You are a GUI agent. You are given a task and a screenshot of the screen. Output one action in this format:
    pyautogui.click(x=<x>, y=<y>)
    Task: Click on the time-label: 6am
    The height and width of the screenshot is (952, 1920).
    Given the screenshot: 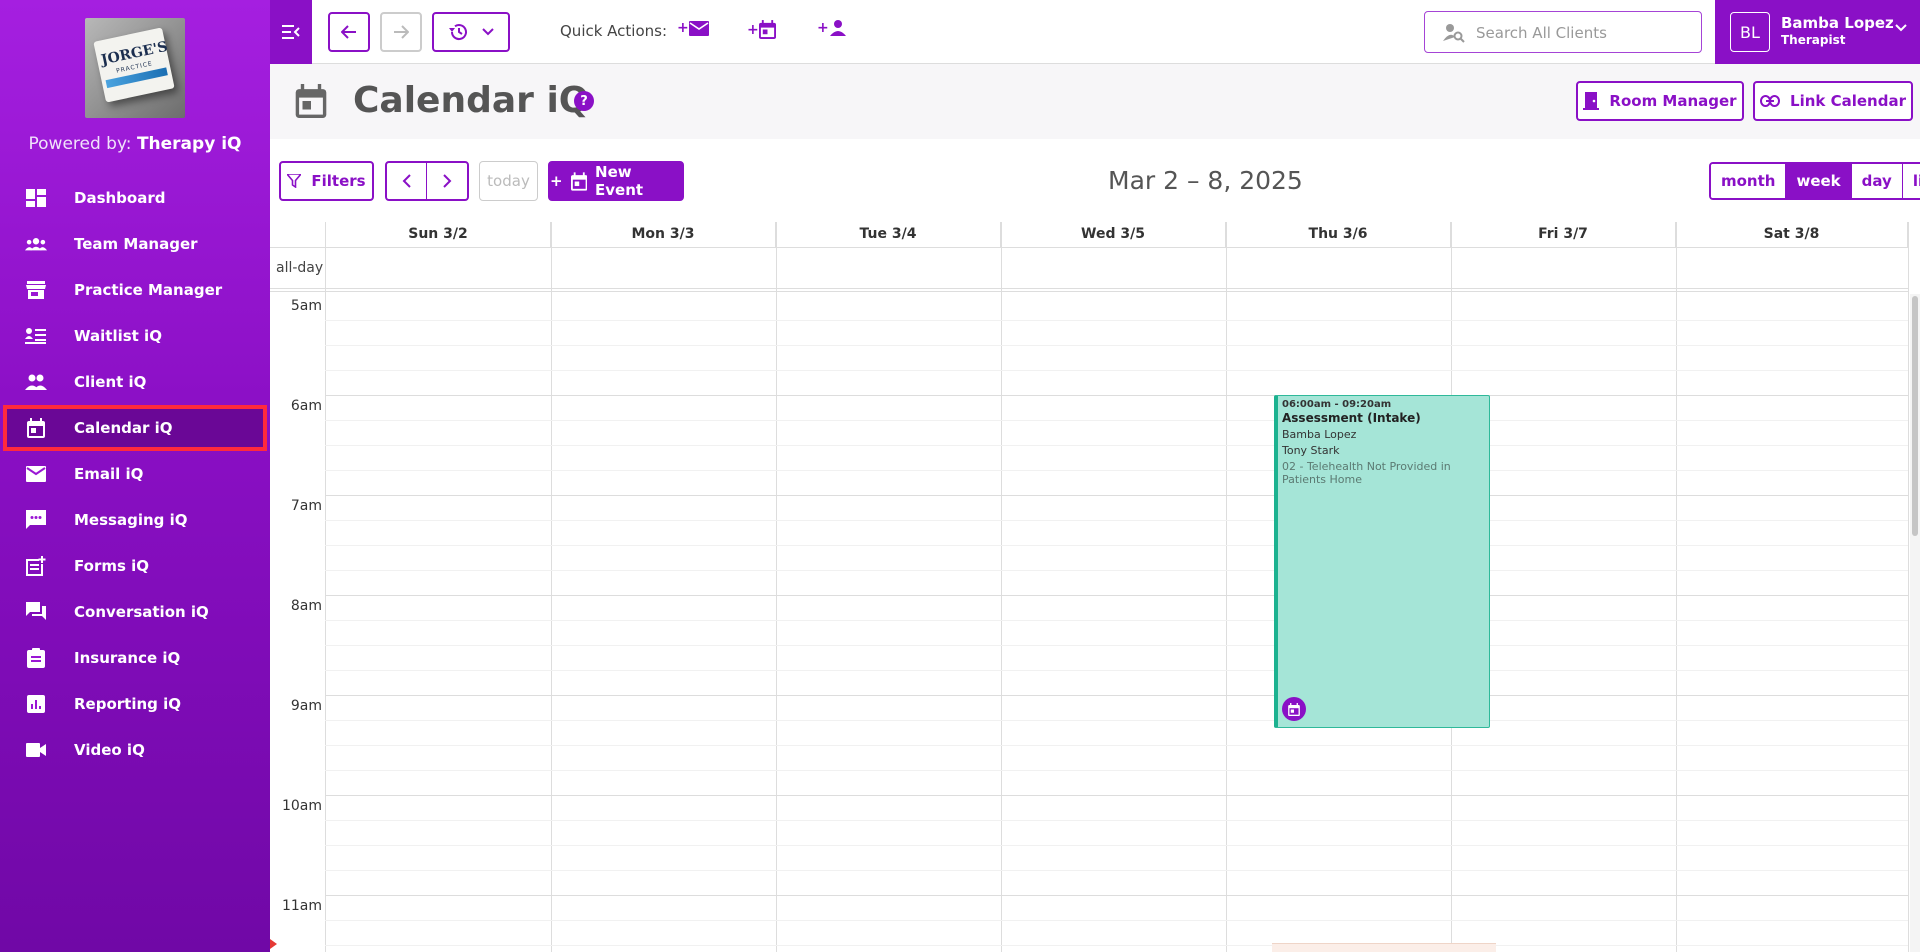 What is the action you would take?
    pyautogui.click(x=306, y=406)
    